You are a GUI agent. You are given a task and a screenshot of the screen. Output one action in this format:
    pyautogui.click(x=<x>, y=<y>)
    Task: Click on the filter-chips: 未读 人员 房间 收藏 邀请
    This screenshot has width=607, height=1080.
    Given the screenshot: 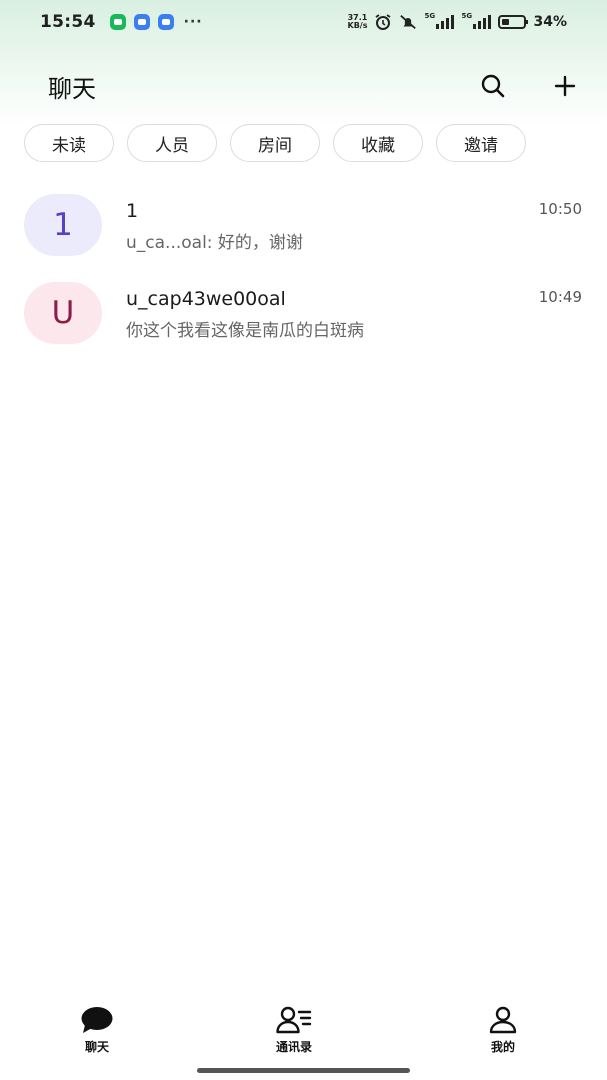 What is the action you would take?
    pyautogui.click(x=275, y=143)
    